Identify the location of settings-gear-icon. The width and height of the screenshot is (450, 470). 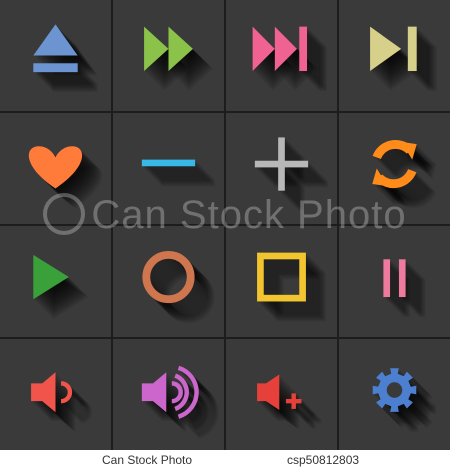
(404, 400).